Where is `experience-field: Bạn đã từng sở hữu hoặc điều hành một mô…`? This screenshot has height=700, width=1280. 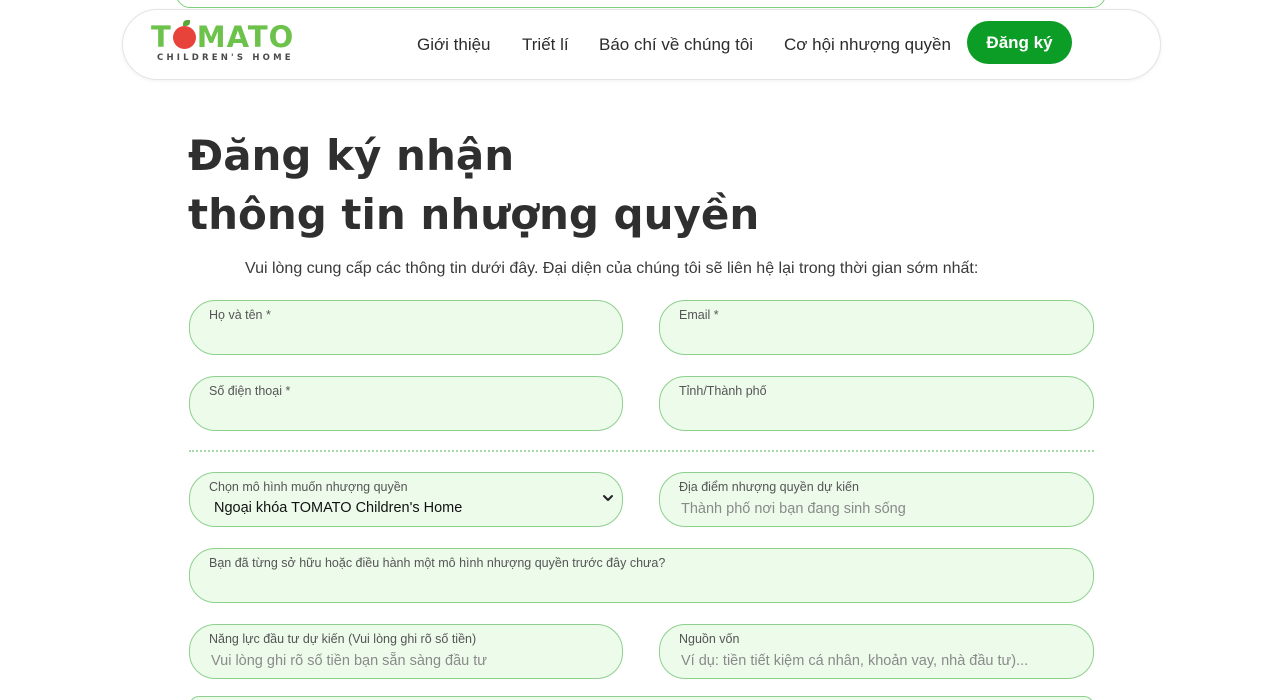 experience-field: Bạn đã từng sở hữu hoặc điều hành một mô… is located at coordinates (641, 575).